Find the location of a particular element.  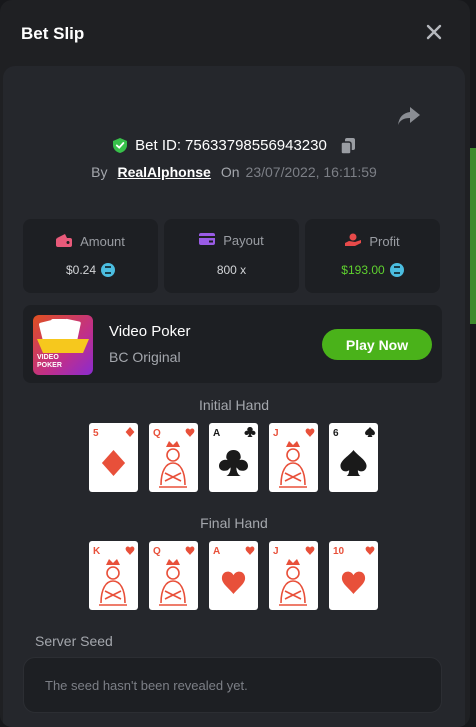

bet-author-row: By RealAlphonse On 23/07/2022, 16:11:59 is located at coordinates (234, 172).